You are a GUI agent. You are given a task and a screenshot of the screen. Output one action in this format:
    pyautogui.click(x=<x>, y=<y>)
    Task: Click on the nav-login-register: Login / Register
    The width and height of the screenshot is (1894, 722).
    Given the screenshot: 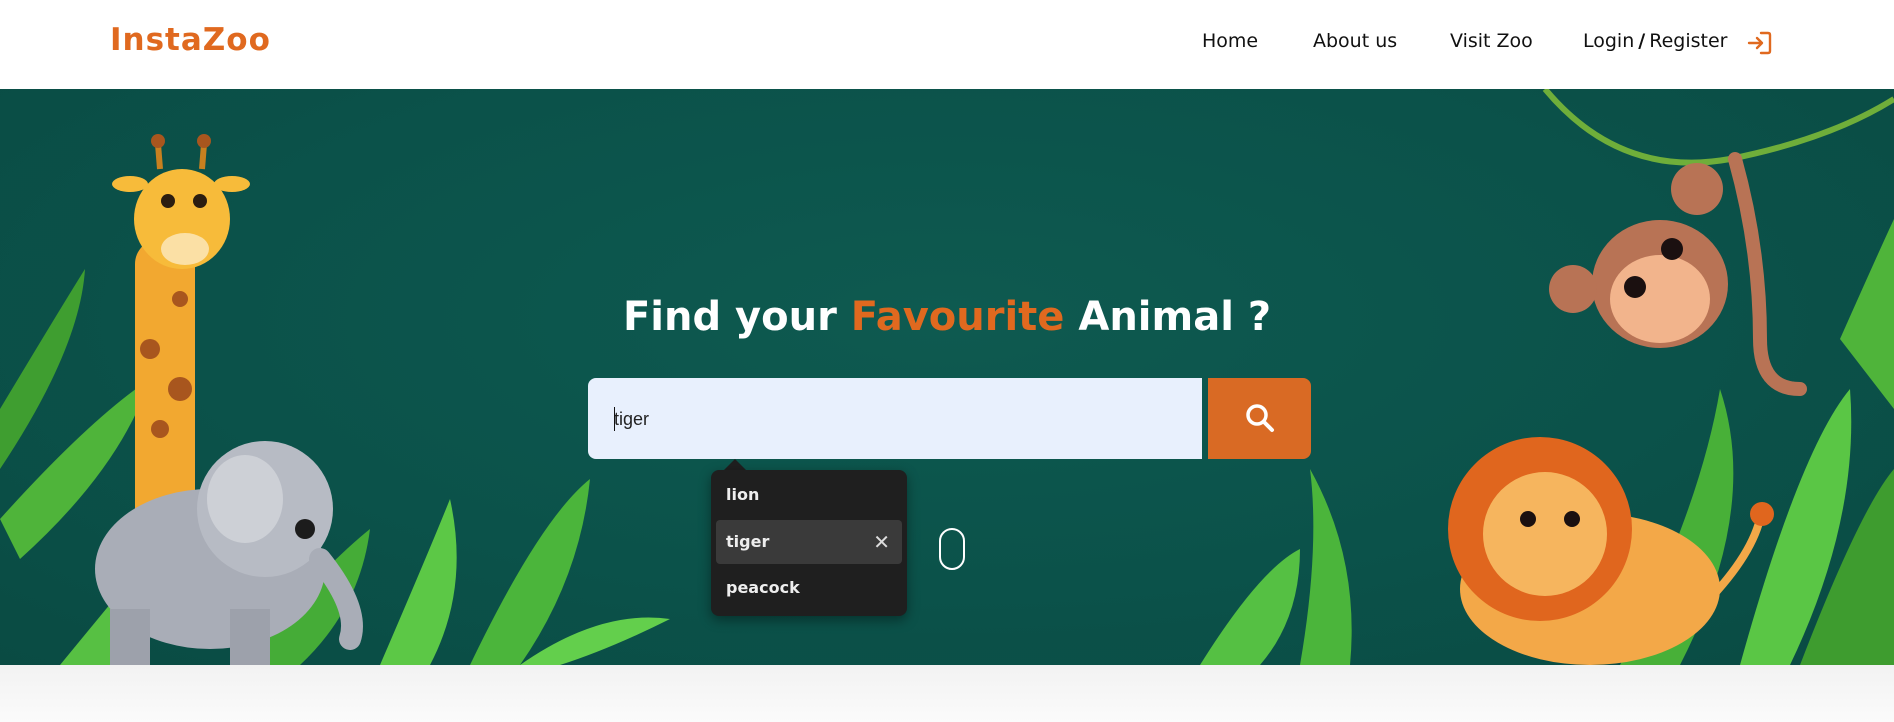 What is the action you would take?
    pyautogui.click(x=1655, y=41)
    